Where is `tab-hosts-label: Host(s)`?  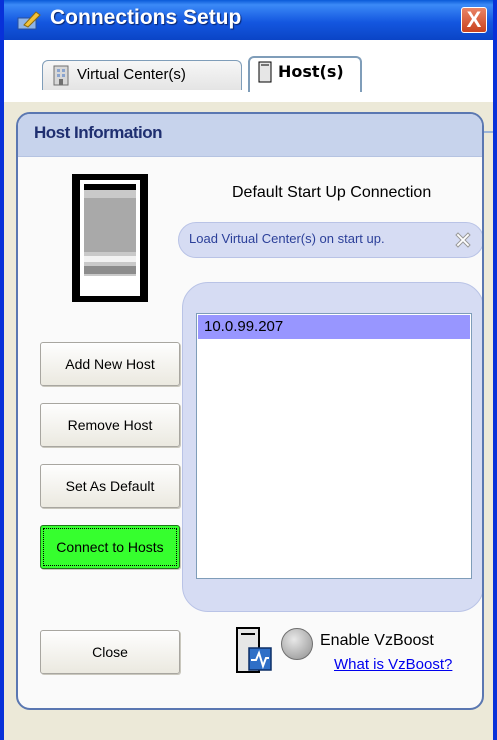 tab-hosts-label: Host(s) is located at coordinates (311, 71).